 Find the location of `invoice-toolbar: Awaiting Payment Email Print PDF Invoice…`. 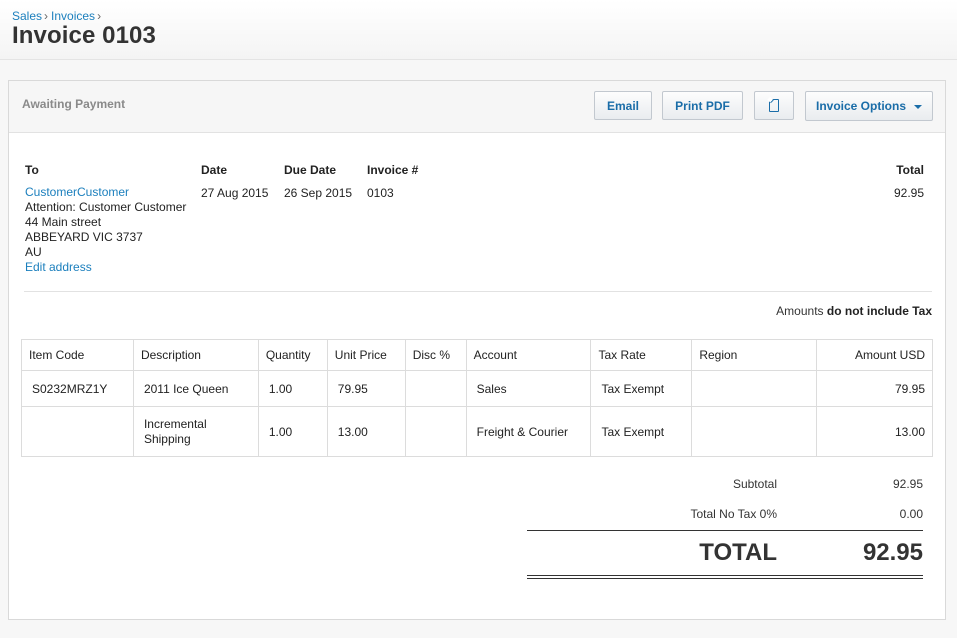

invoice-toolbar: Awaiting Payment Email Print PDF Invoice… is located at coordinates (477, 107).